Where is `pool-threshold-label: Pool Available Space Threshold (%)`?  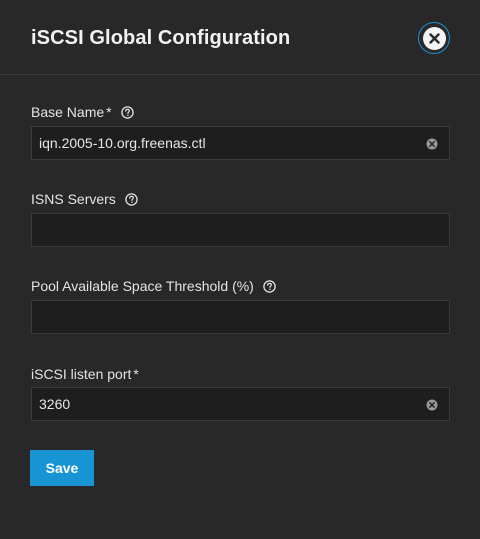
pool-threshold-label: Pool Available Space Threshold (%) is located at coordinates (153, 286).